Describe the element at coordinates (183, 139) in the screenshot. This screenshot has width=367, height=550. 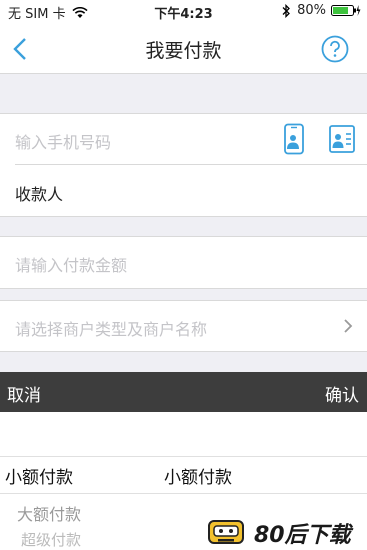
I see `phone-row: 输入手机号码` at that location.